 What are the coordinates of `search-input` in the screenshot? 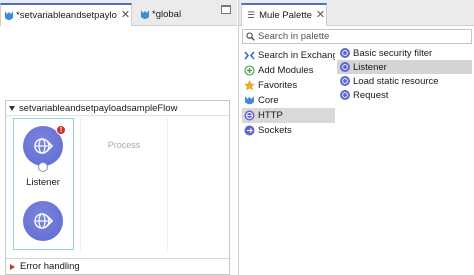 It's located at (358, 36).